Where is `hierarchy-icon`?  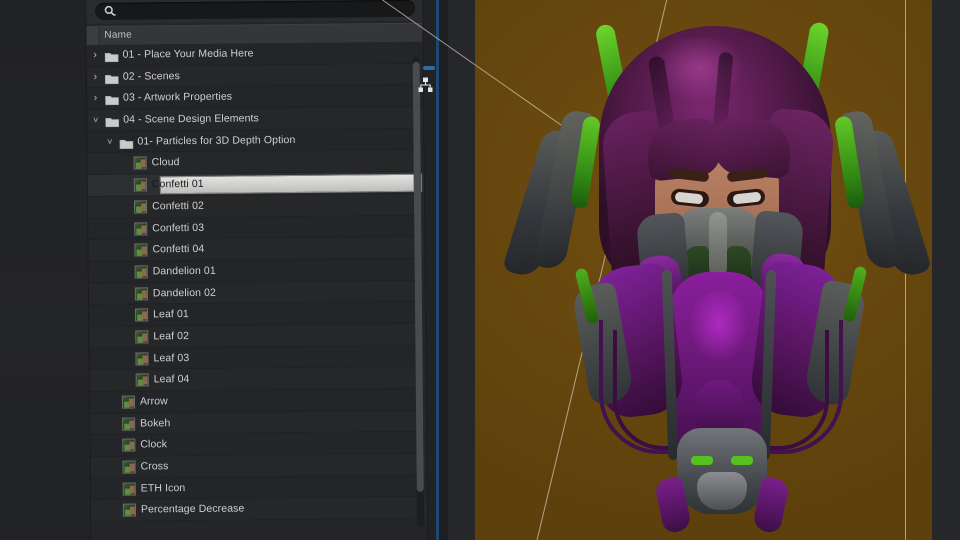 hierarchy-icon is located at coordinates (425, 85).